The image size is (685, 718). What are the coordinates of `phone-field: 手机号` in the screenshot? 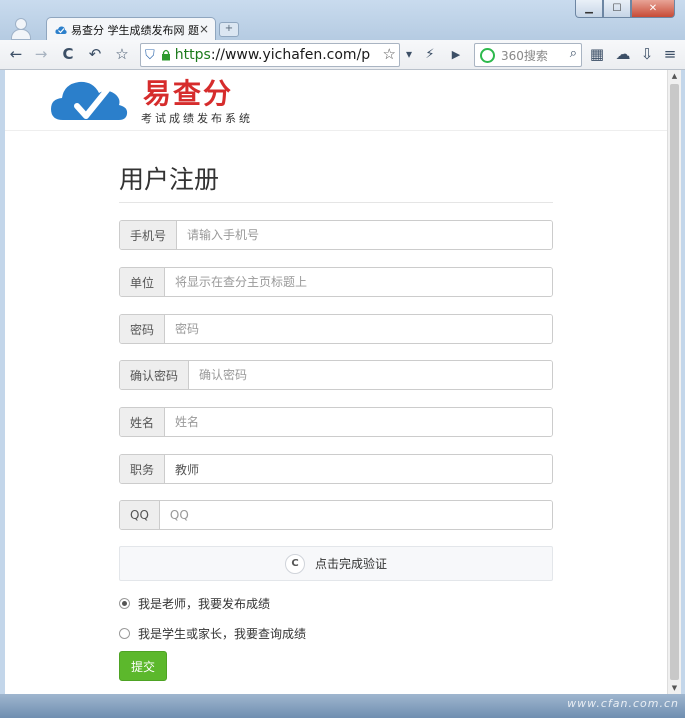 It's located at (336, 235).